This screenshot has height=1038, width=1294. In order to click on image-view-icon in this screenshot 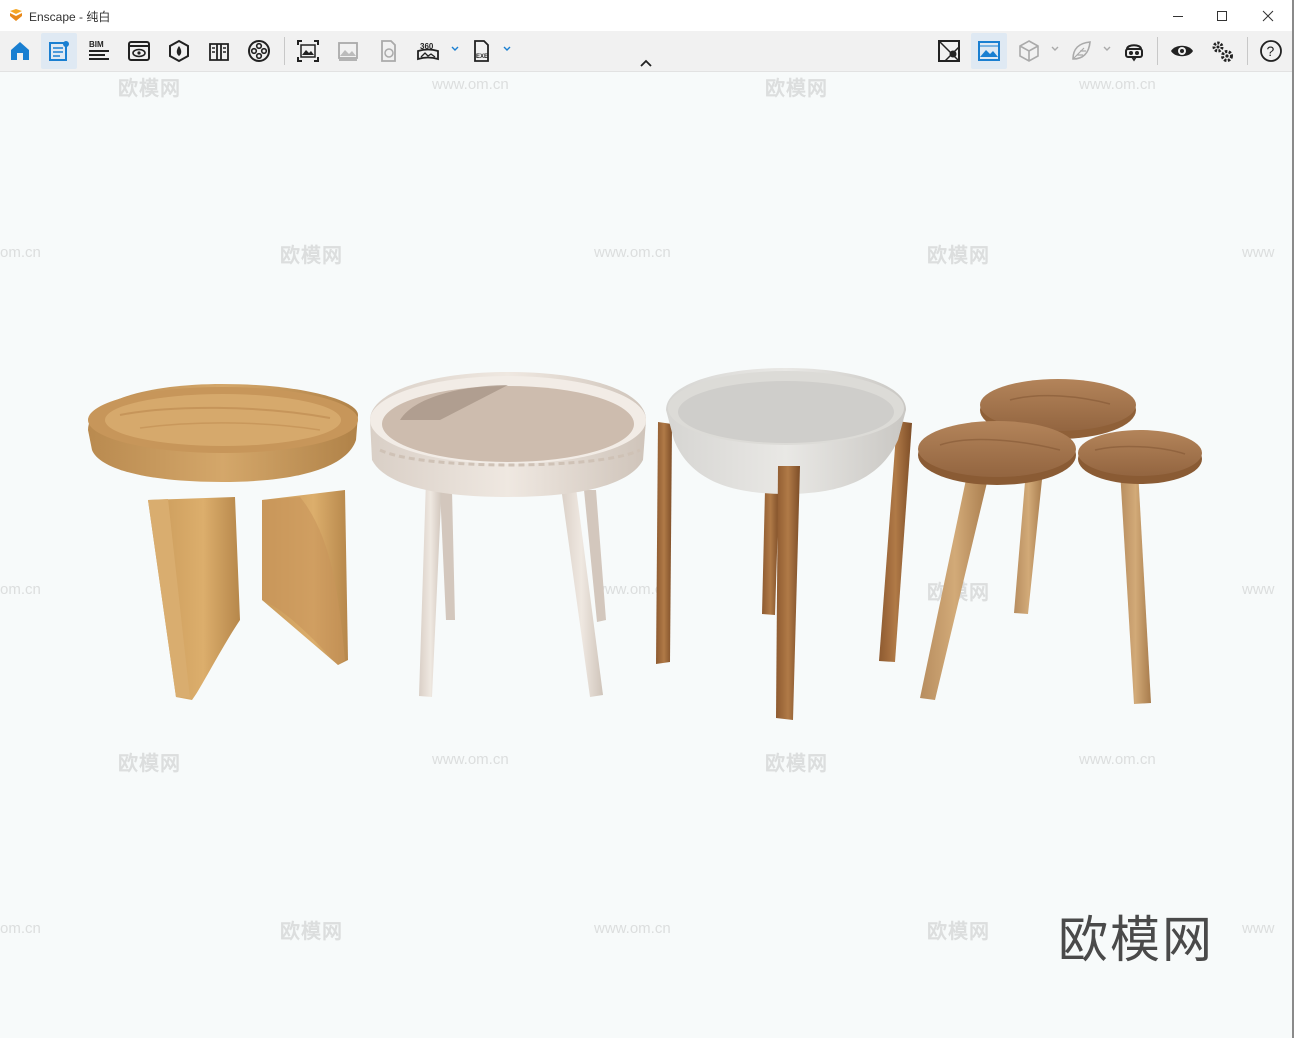, I will do `click(989, 51)`.